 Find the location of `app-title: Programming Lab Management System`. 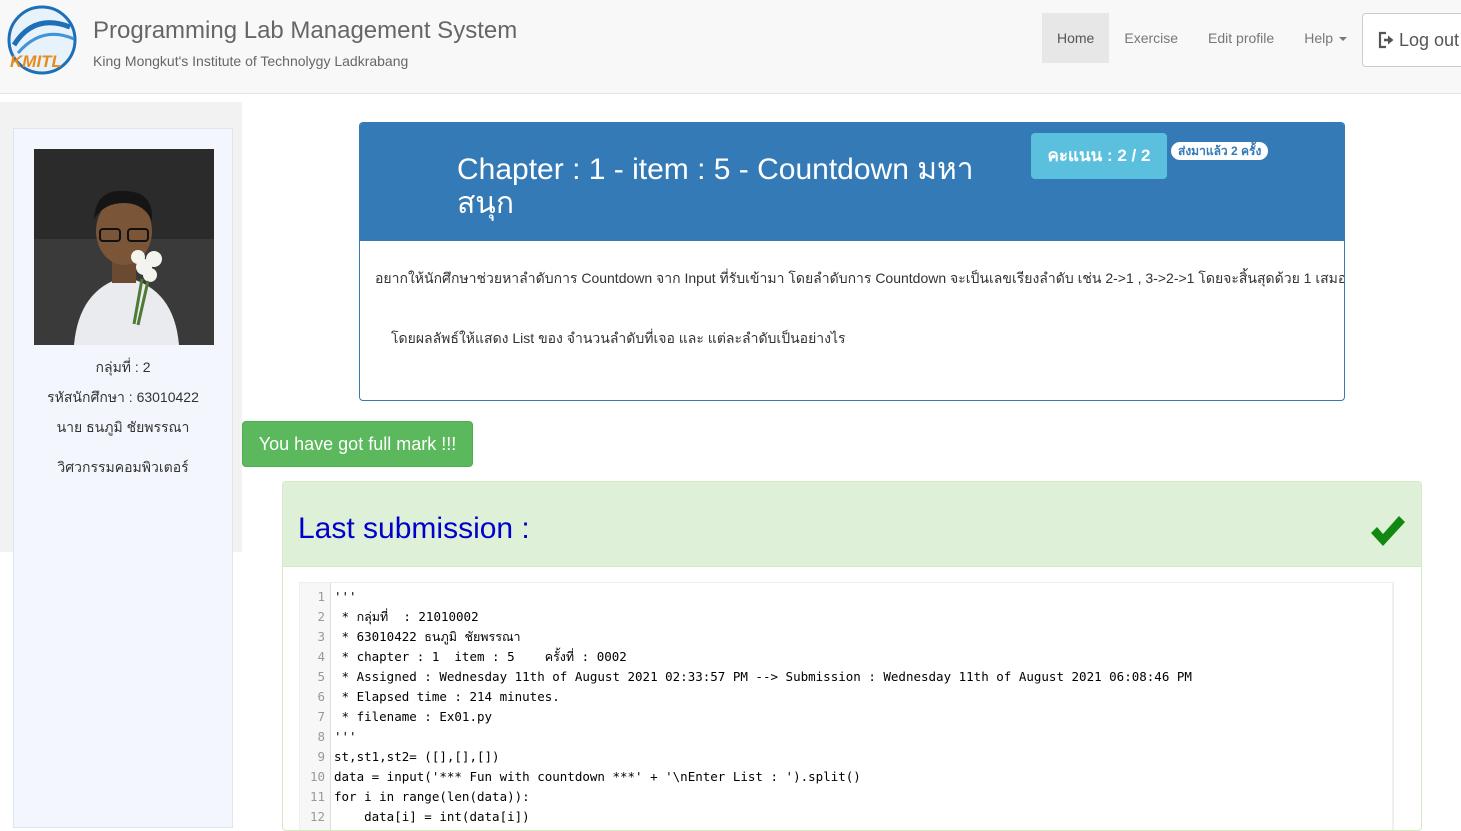

app-title: Programming Lab Management System is located at coordinates (305, 31).